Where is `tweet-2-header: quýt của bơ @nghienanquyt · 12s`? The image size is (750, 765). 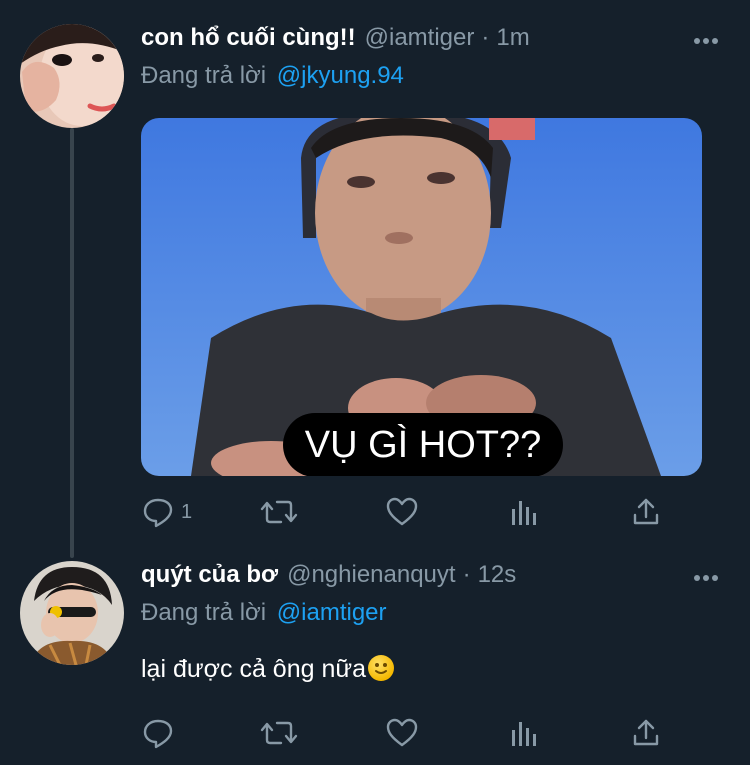 tweet-2-header: quýt của bơ @nghienanquyt · 12s is located at coordinates (328, 578).